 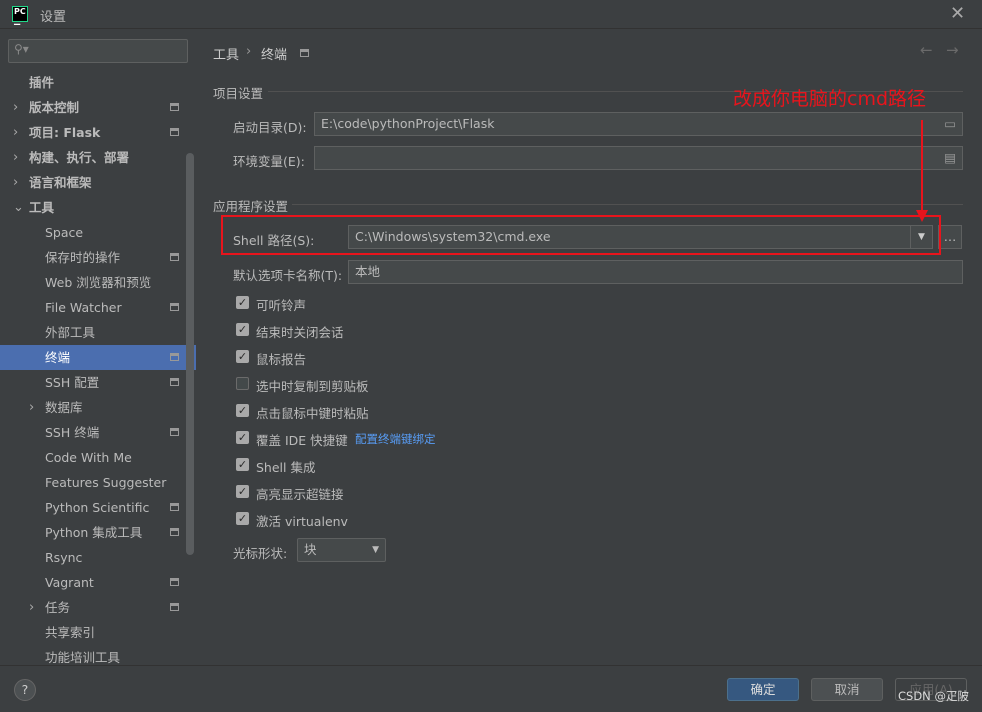 I want to click on checkbox-label: 激活 virtualenv, so click(x=302, y=520).